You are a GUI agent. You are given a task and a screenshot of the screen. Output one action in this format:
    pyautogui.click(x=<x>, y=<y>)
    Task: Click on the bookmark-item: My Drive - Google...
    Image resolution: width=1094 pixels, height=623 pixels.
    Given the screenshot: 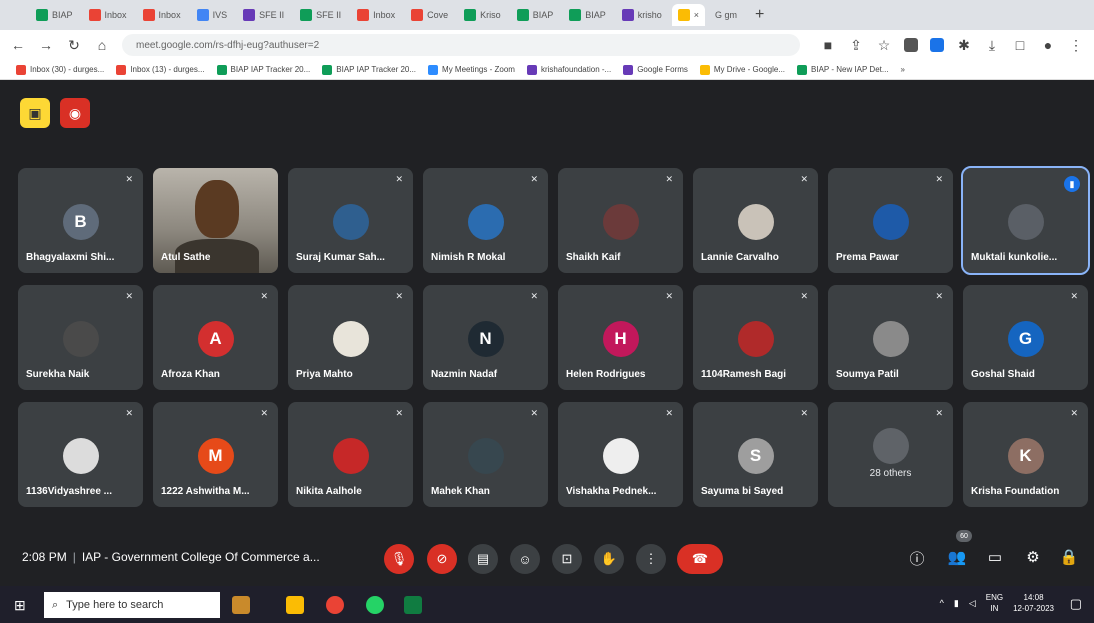 What is the action you would take?
    pyautogui.click(x=742, y=69)
    